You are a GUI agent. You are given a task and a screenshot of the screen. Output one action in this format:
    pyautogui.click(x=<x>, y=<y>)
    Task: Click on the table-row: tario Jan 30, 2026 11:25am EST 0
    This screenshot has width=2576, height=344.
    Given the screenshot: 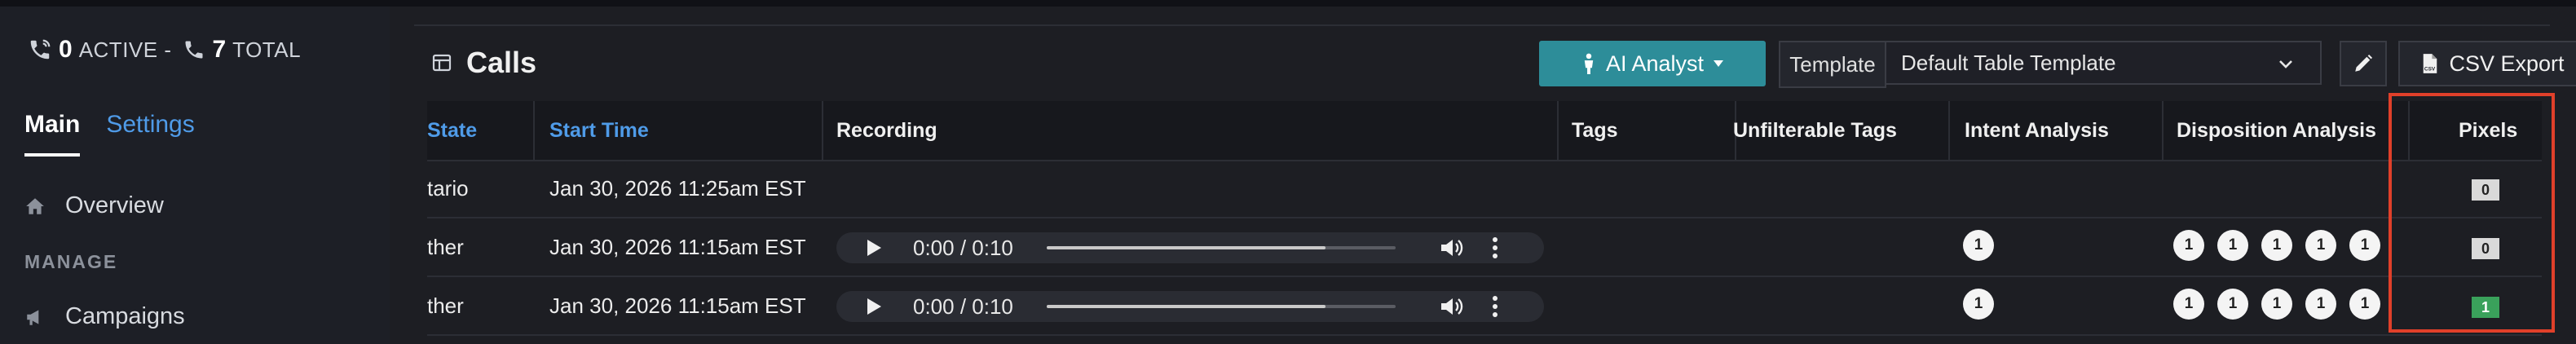 What is the action you would take?
    pyautogui.click(x=1484, y=189)
    